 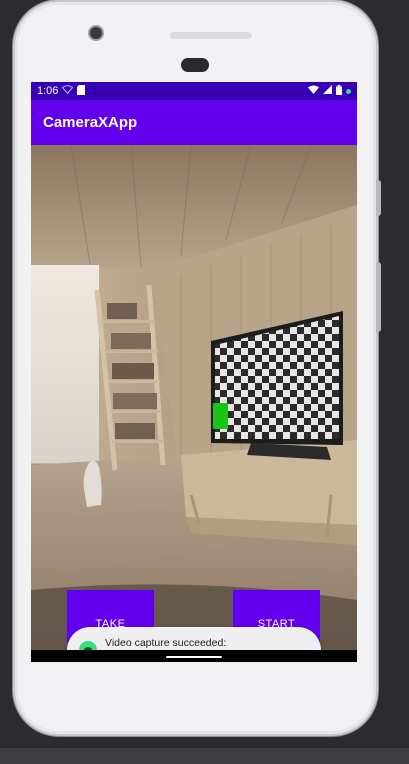 What do you see at coordinates (378, 297) in the screenshot?
I see `volume-button` at bounding box center [378, 297].